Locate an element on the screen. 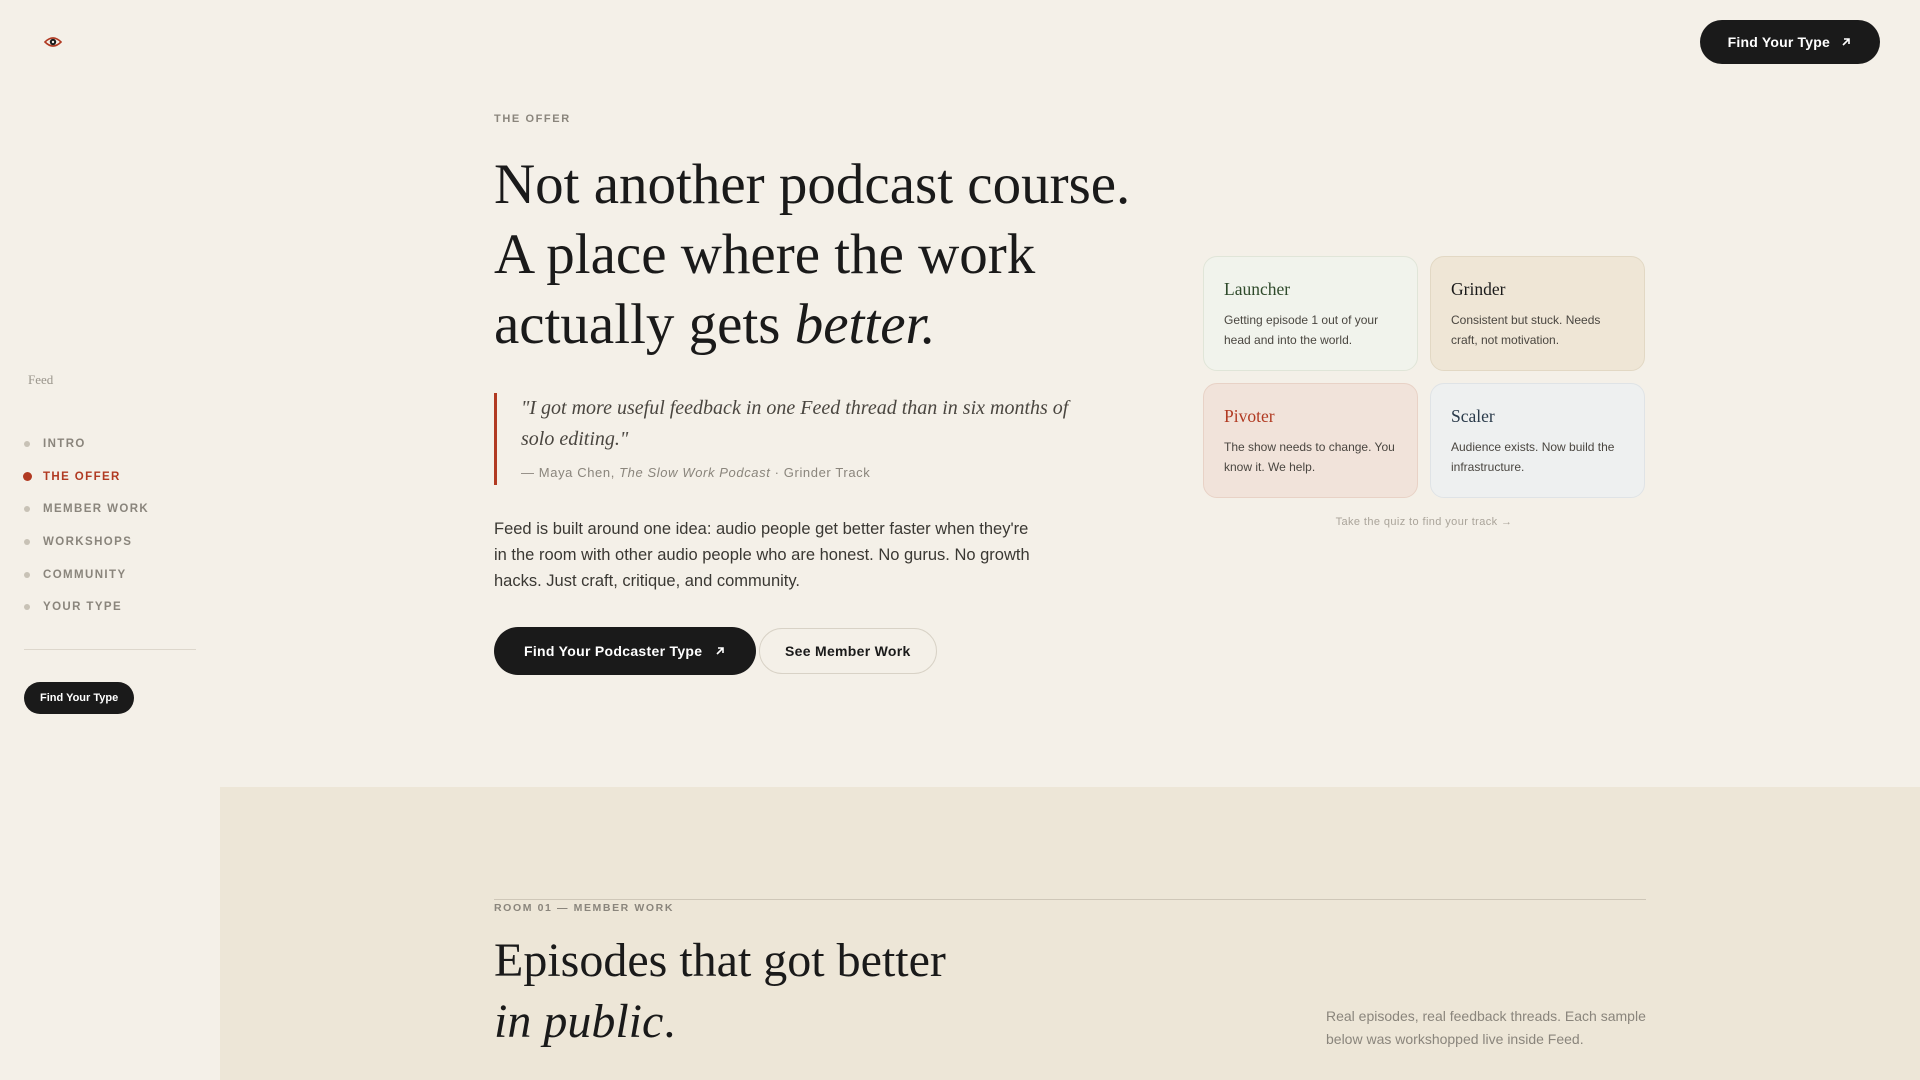 The width and height of the screenshot is (1920, 1080). section-divider is located at coordinates (1070, 899).